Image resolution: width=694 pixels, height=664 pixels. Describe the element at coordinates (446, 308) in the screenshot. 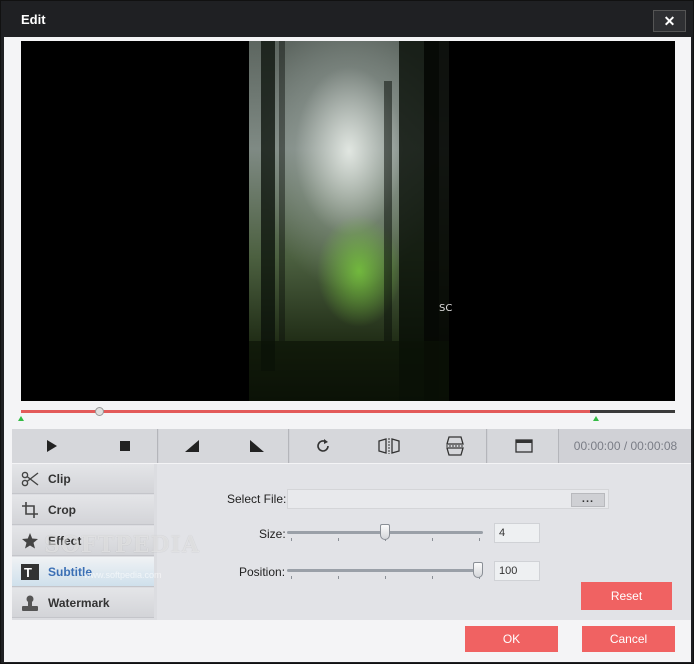

I see `frame-overlay-text: SC` at that location.